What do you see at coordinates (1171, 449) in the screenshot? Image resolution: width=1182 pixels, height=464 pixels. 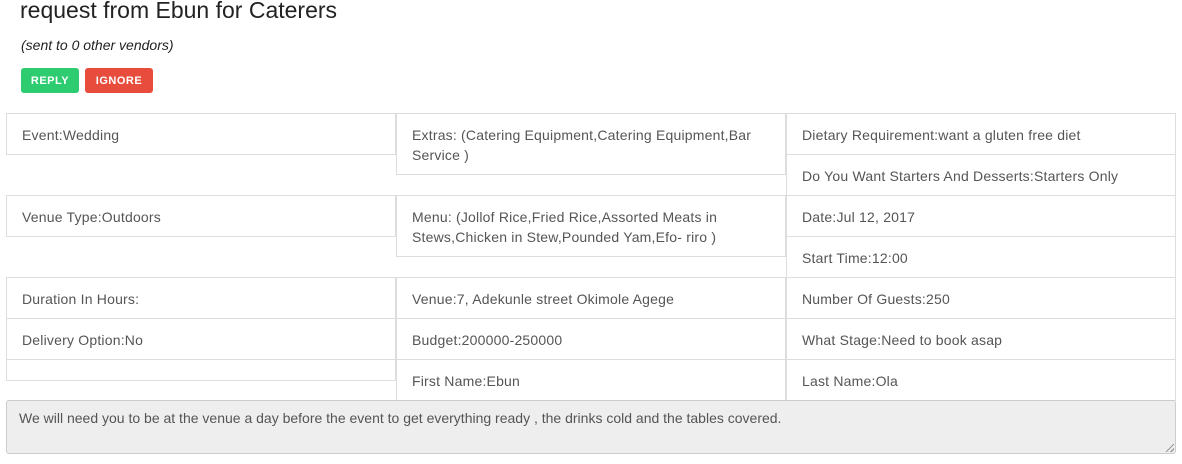 I see `resize-handle-icon` at bounding box center [1171, 449].